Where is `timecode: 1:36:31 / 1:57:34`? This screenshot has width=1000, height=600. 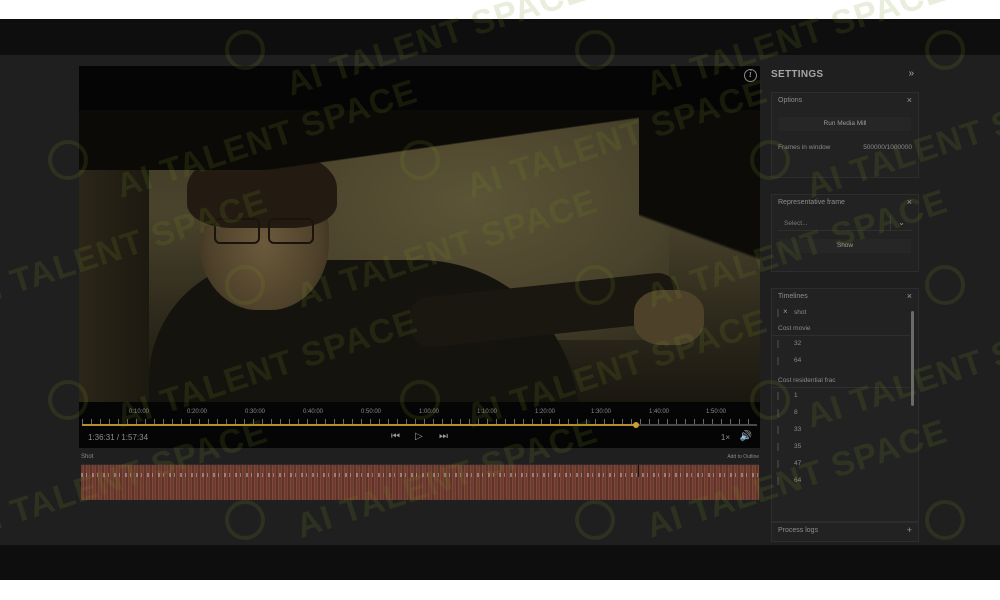
timecode: 1:36:31 / 1:57:34 is located at coordinates (118, 437).